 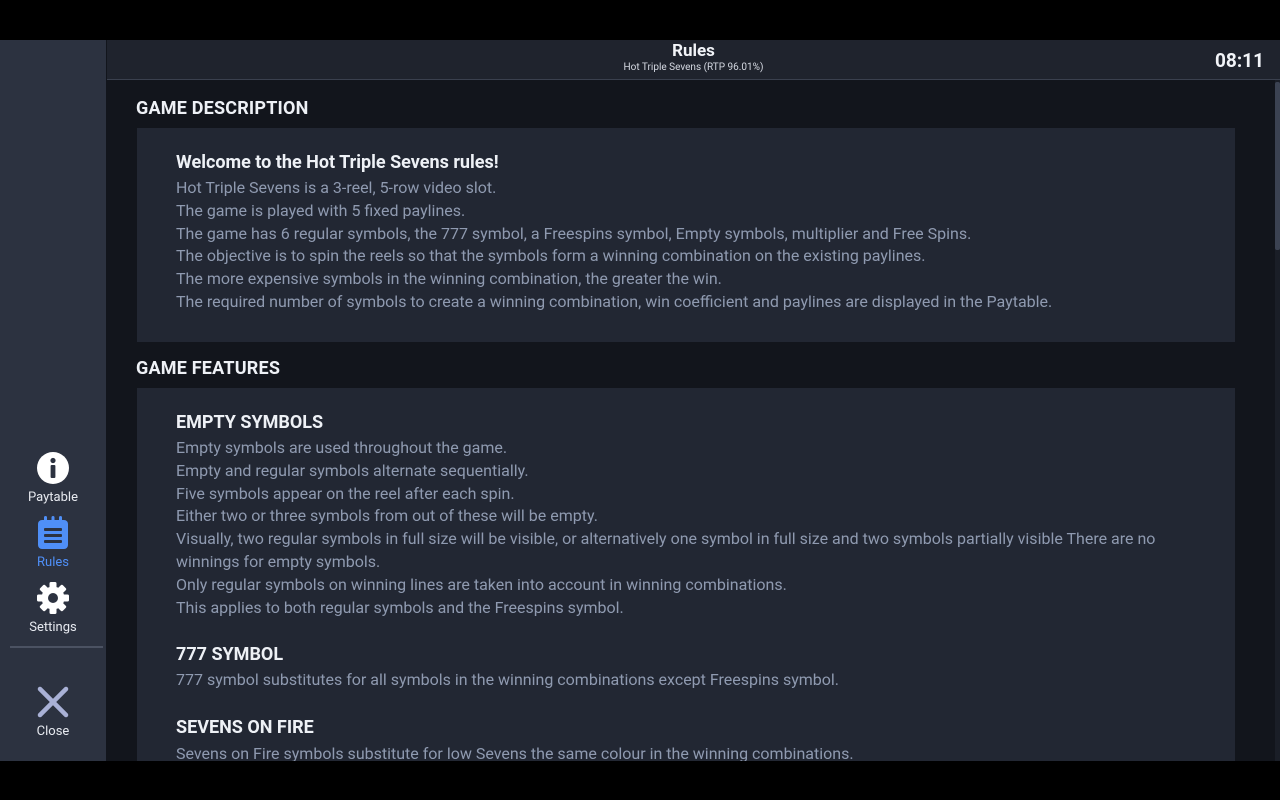 What do you see at coordinates (56, 647) in the screenshot?
I see `sidebar-divider` at bounding box center [56, 647].